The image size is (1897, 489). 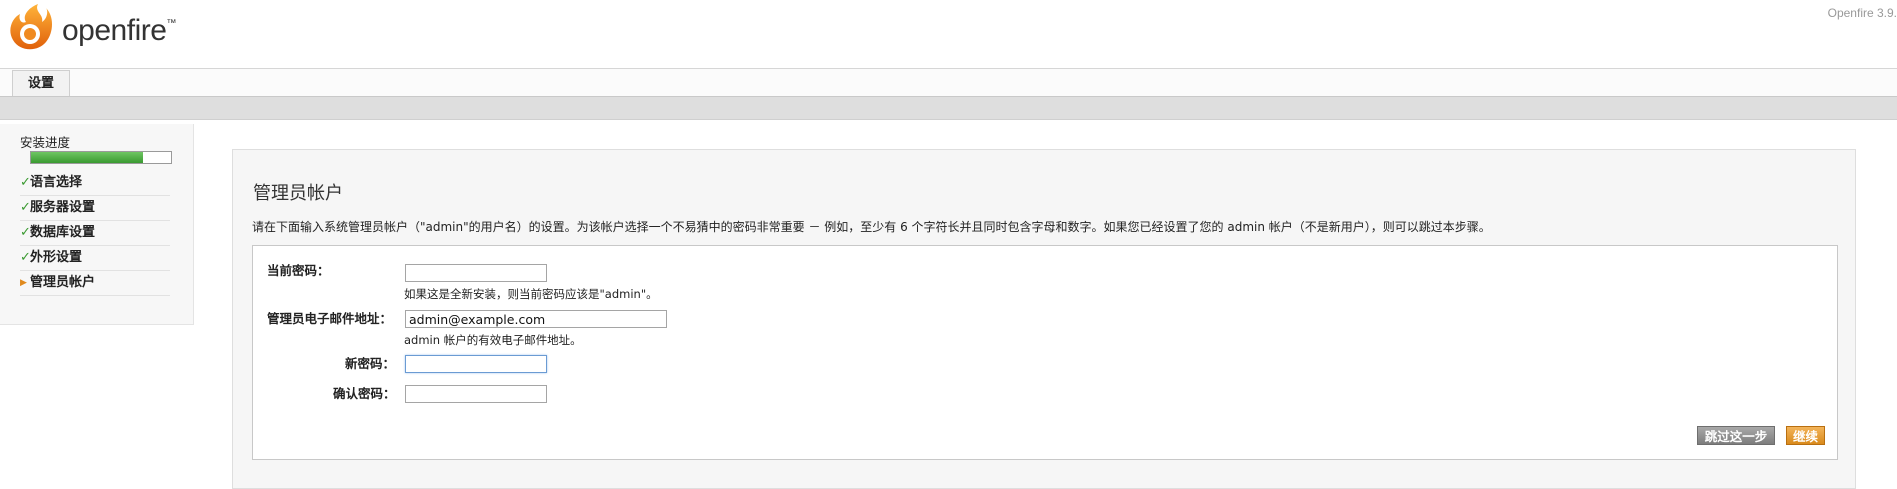 I want to click on admin-email-hint: admin 帐户的有效电子邮件地址。, so click(x=493, y=340).